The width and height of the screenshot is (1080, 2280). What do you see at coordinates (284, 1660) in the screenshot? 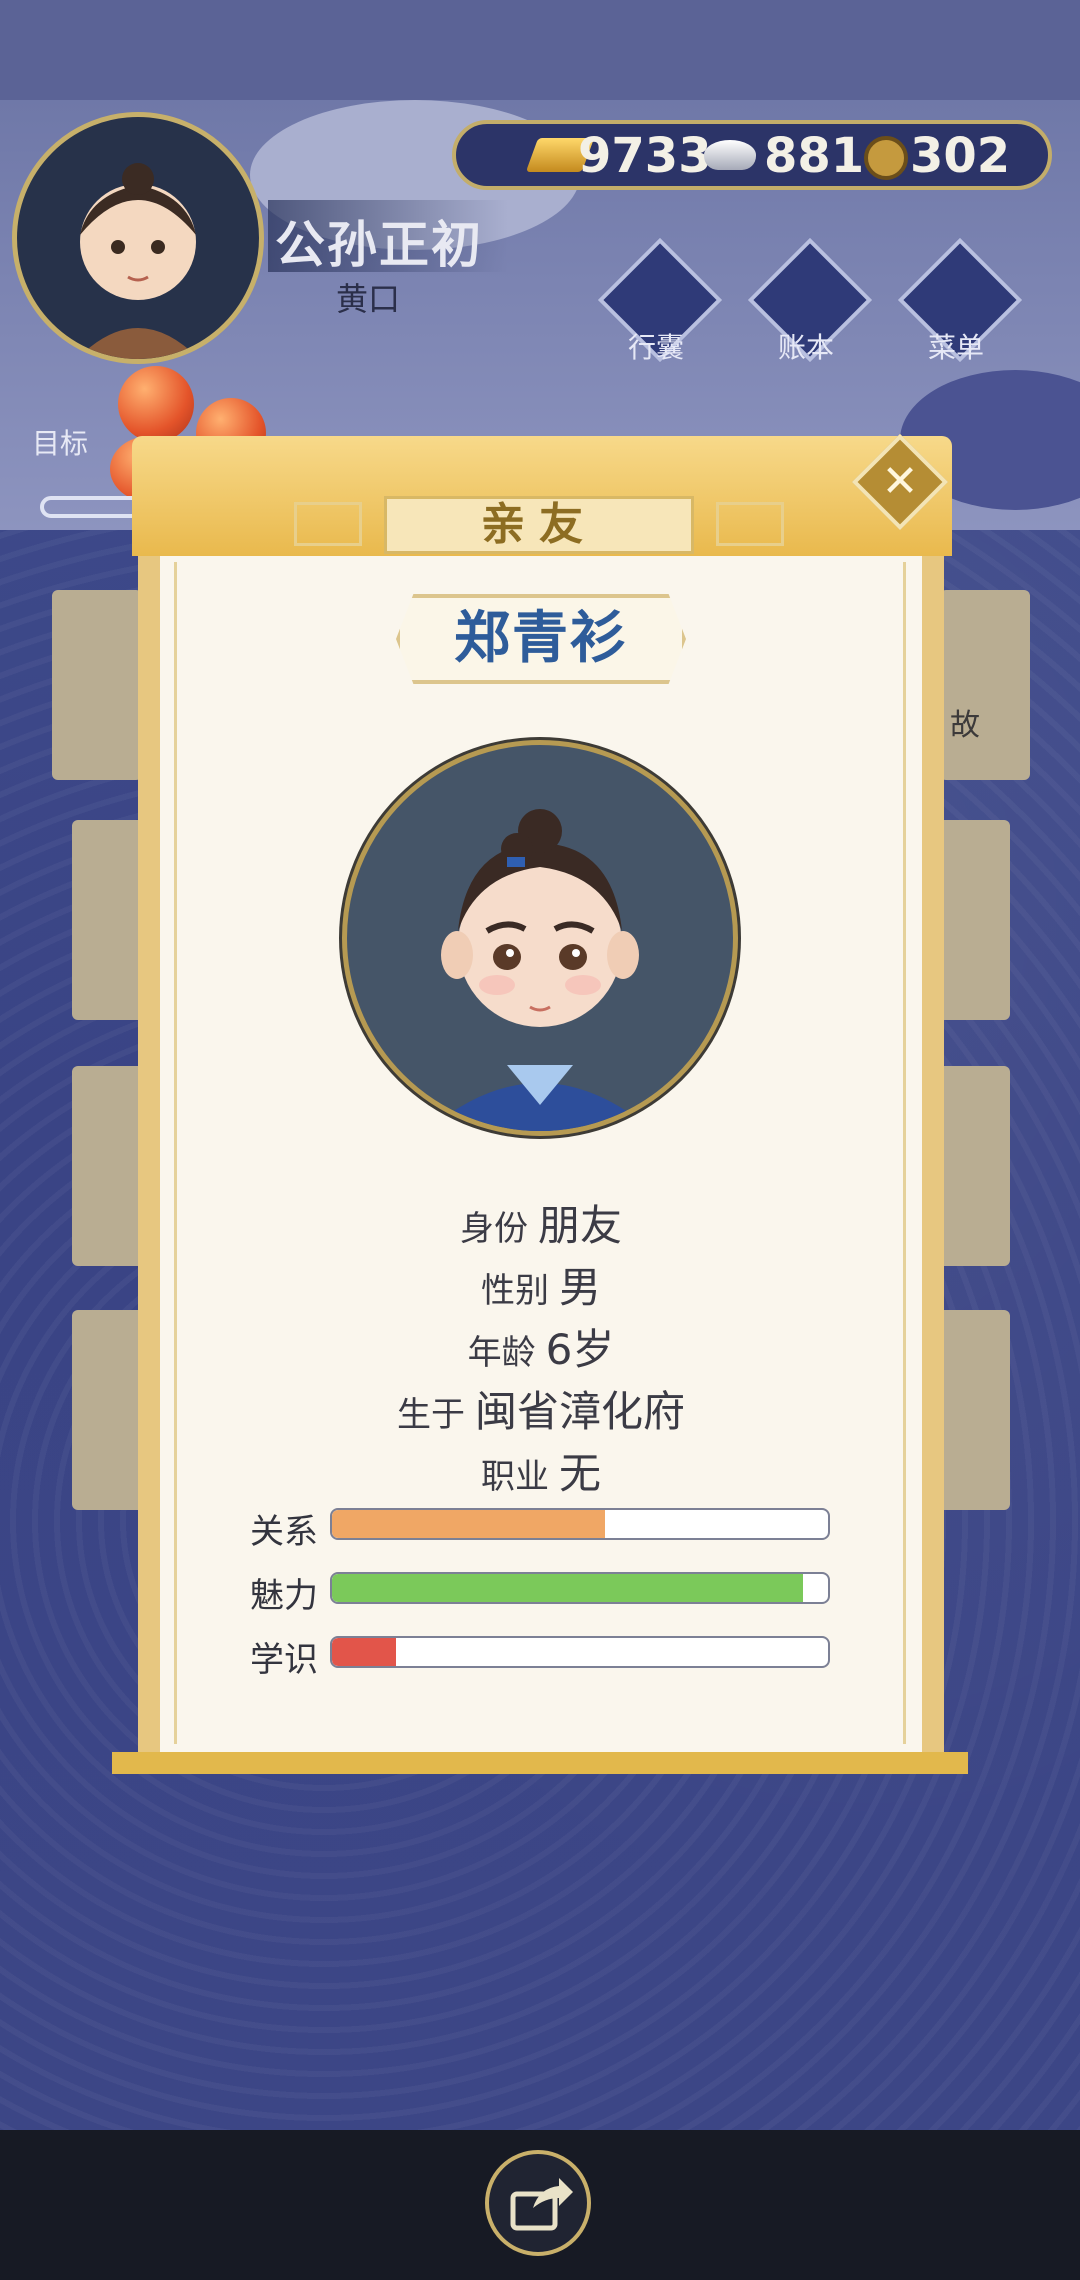
I see `stat-knowledge-label: 学识` at bounding box center [284, 1660].